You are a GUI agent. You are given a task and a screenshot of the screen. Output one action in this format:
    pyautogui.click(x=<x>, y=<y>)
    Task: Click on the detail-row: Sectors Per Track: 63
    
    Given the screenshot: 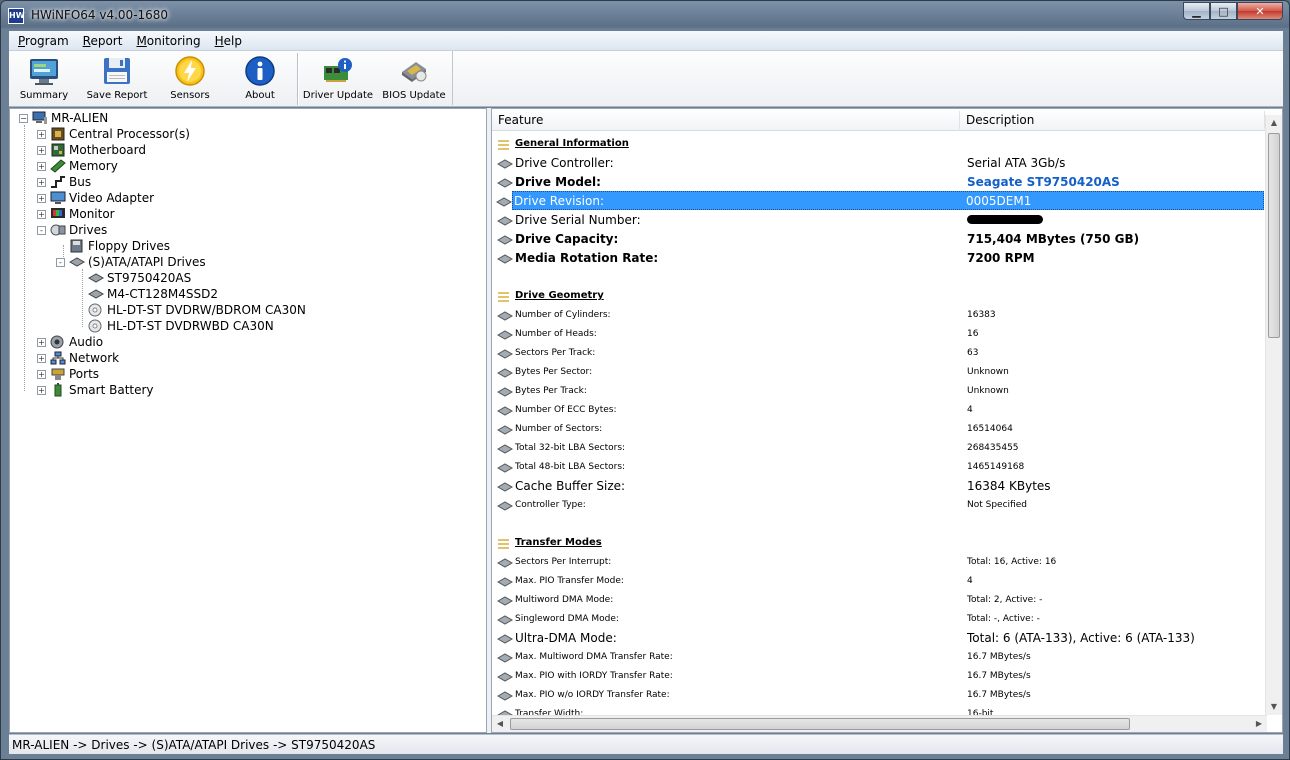 What is the action you would take?
    pyautogui.click(x=879, y=352)
    